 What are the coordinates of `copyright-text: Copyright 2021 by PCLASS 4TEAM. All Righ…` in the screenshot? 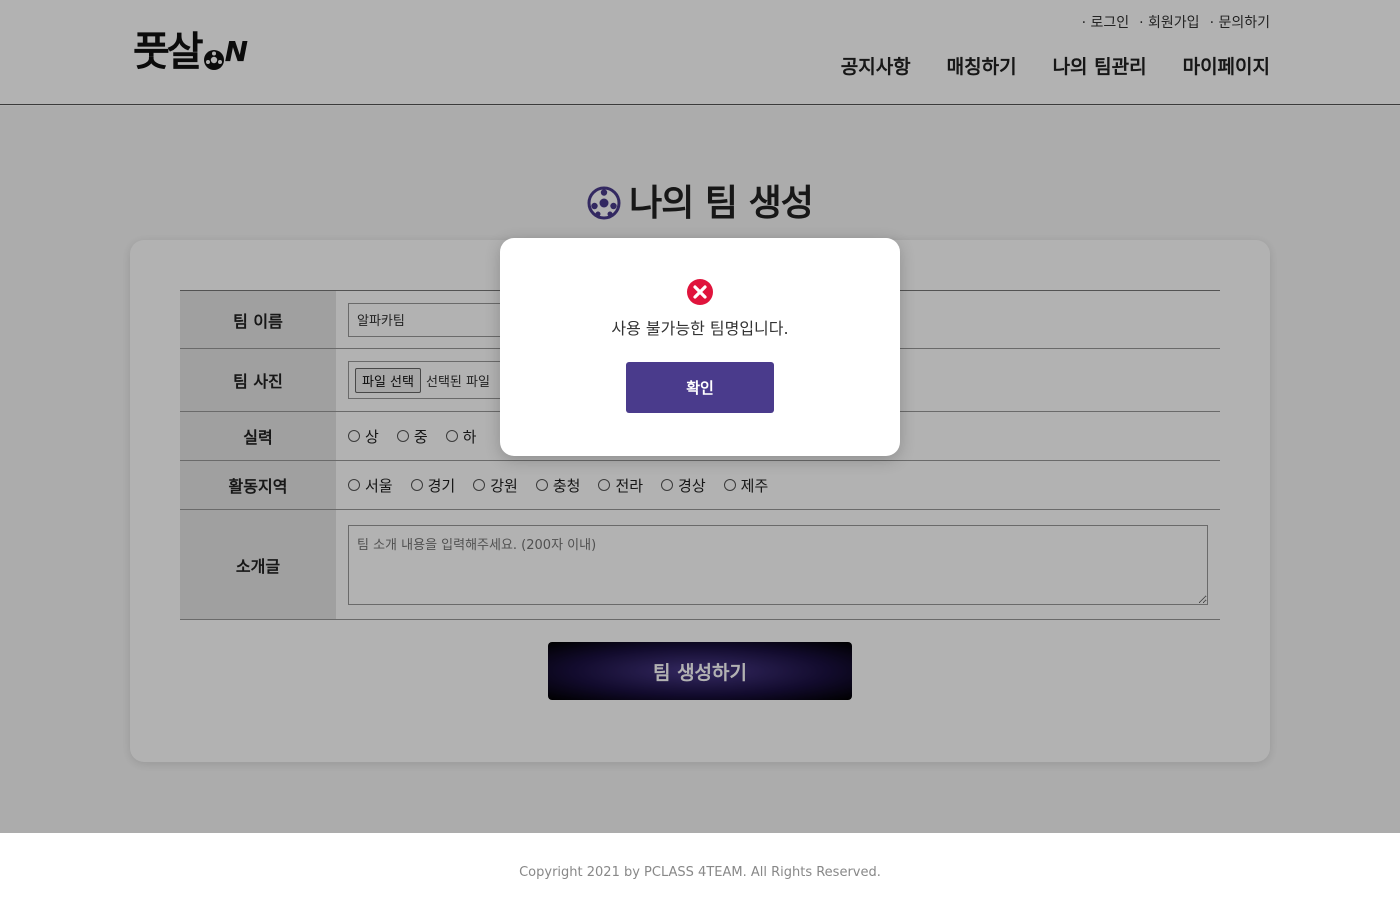 It's located at (700, 872).